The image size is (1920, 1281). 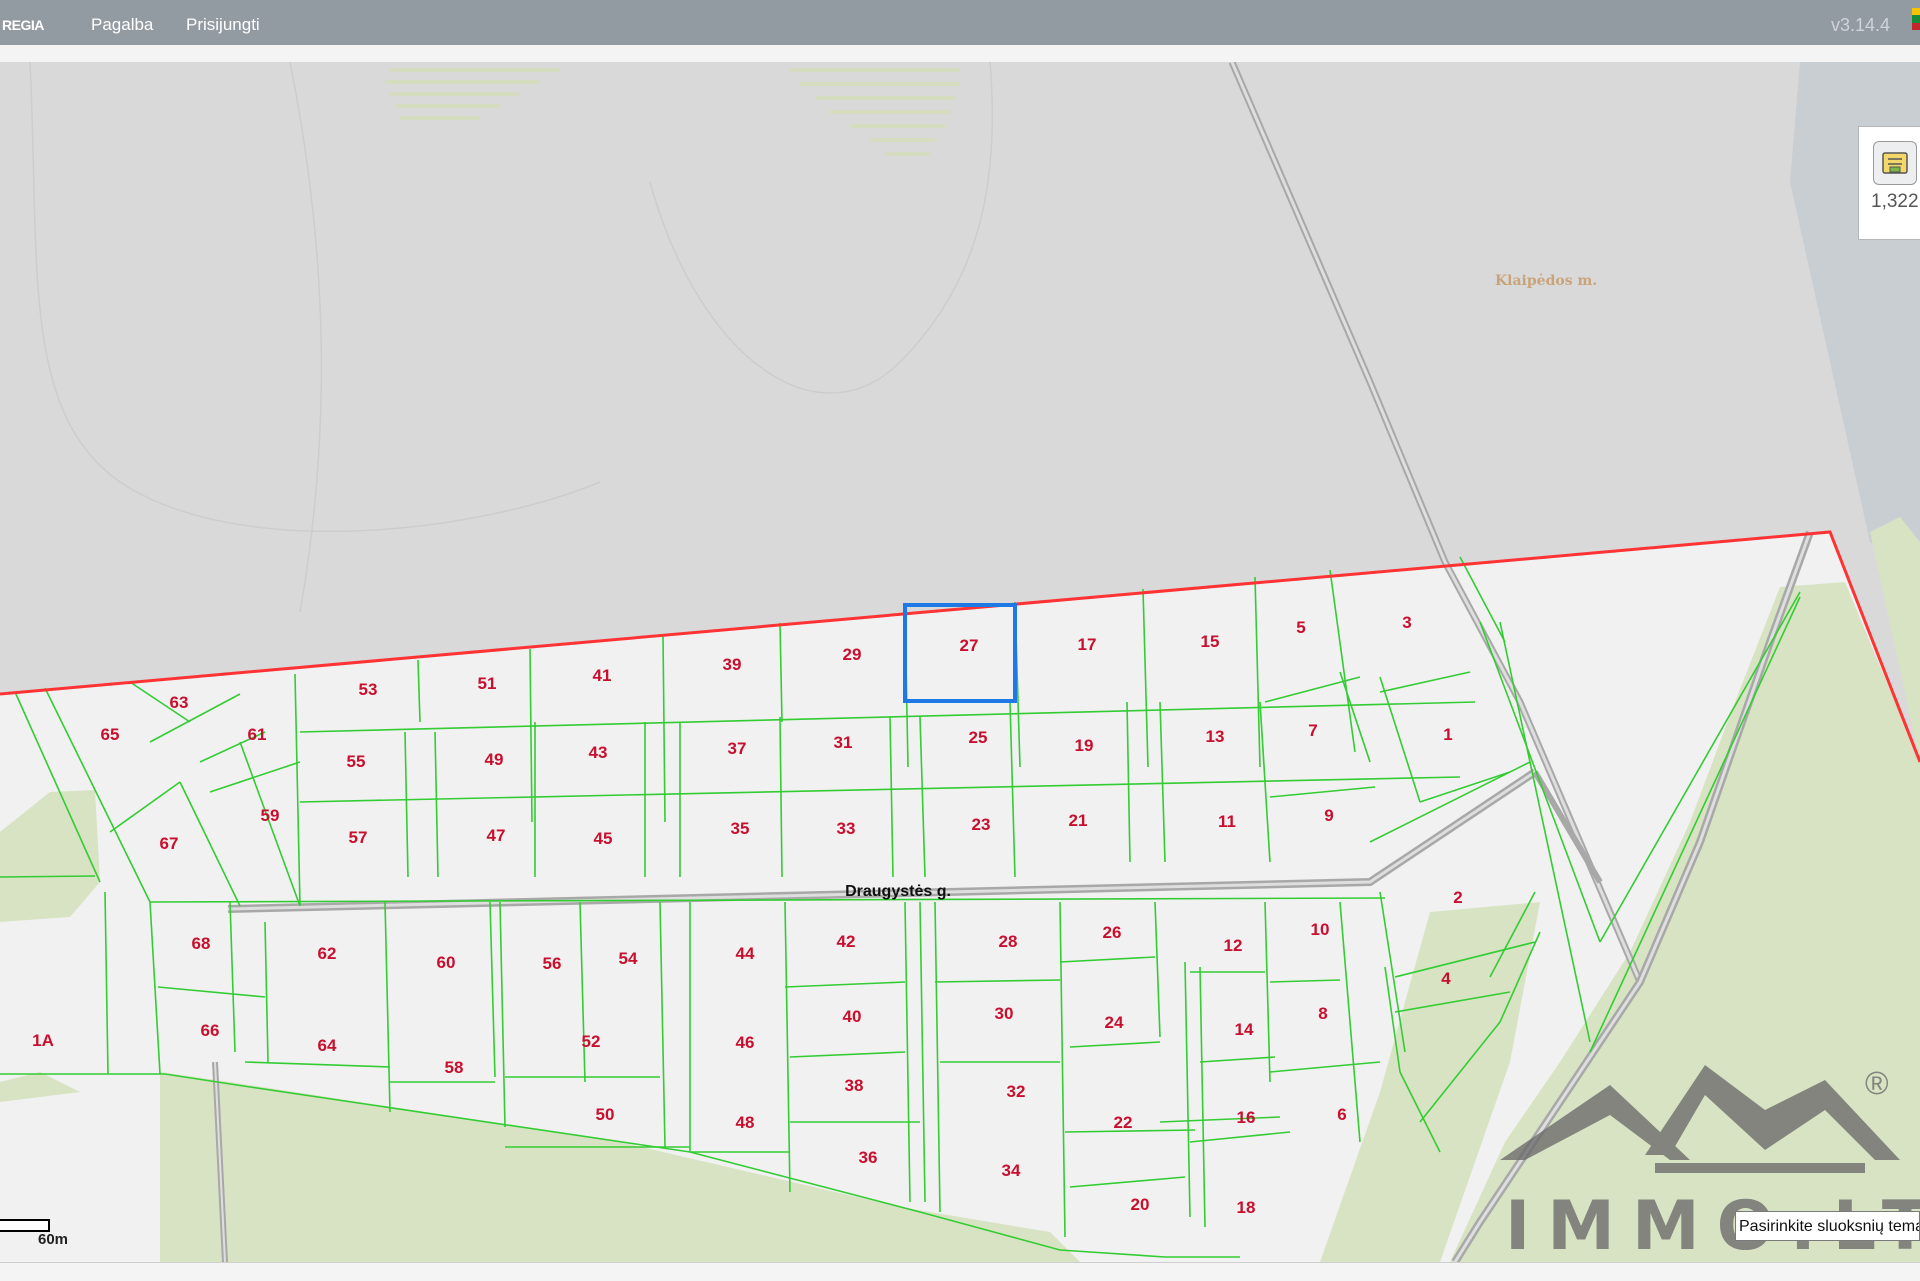 What do you see at coordinates (1341, 1114) in the screenshot?
I see `lot-label-6: 6` at bounding box center [1341, 1114].